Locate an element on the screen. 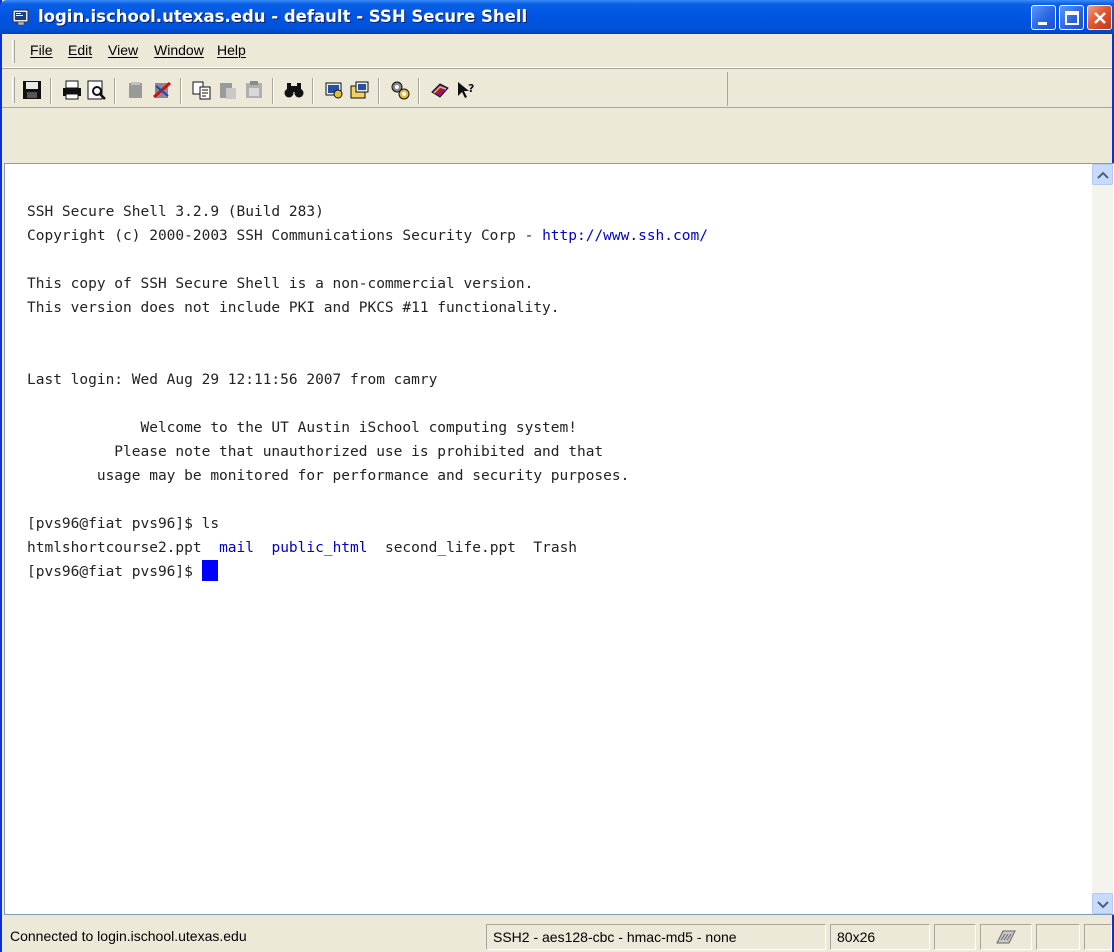 The height and width of the screenshot is (952, 1114). paste-disabled-icon is located at coordinates (254, 90).